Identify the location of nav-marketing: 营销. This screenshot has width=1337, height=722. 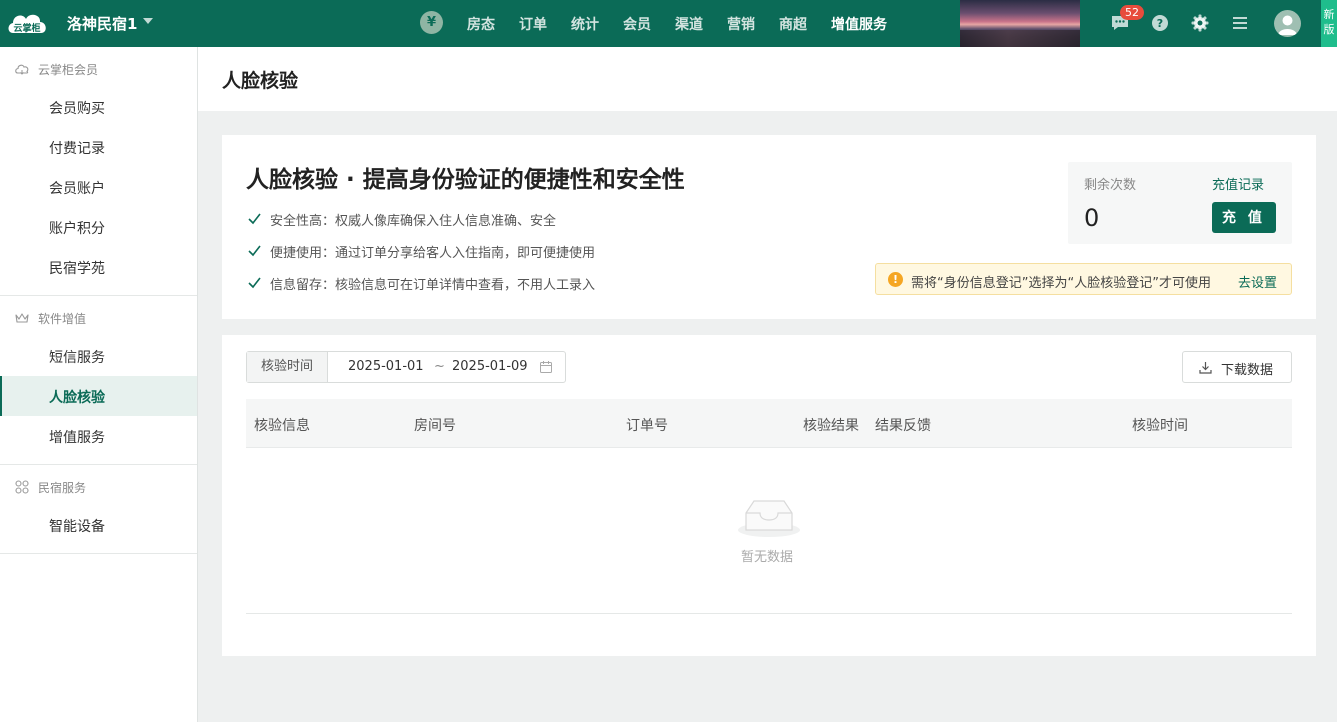
(741, 24).